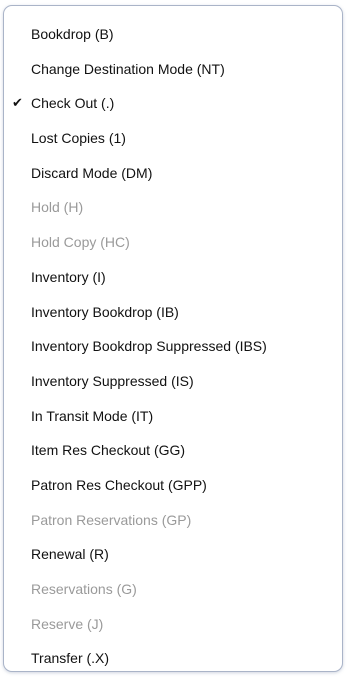 This screenshot has width=349, height=677. I want to click on menu-item-inventory: Inventory (I), so click(173, 277).